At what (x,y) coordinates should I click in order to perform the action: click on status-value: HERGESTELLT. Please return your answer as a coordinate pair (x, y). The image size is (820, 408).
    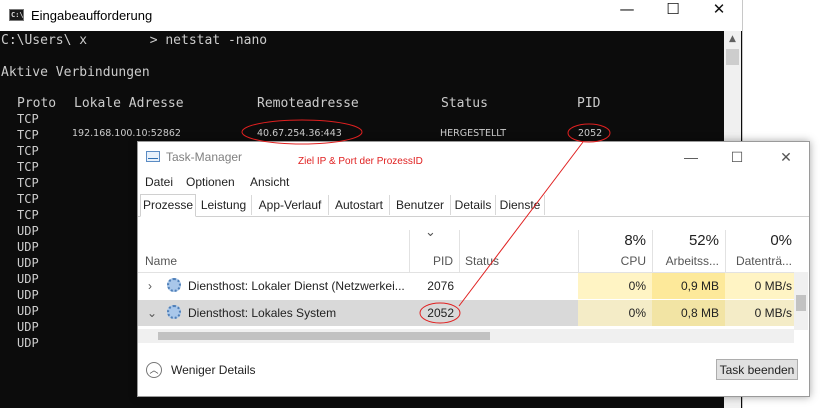
    Looking at the image, I should click on (473, 133).